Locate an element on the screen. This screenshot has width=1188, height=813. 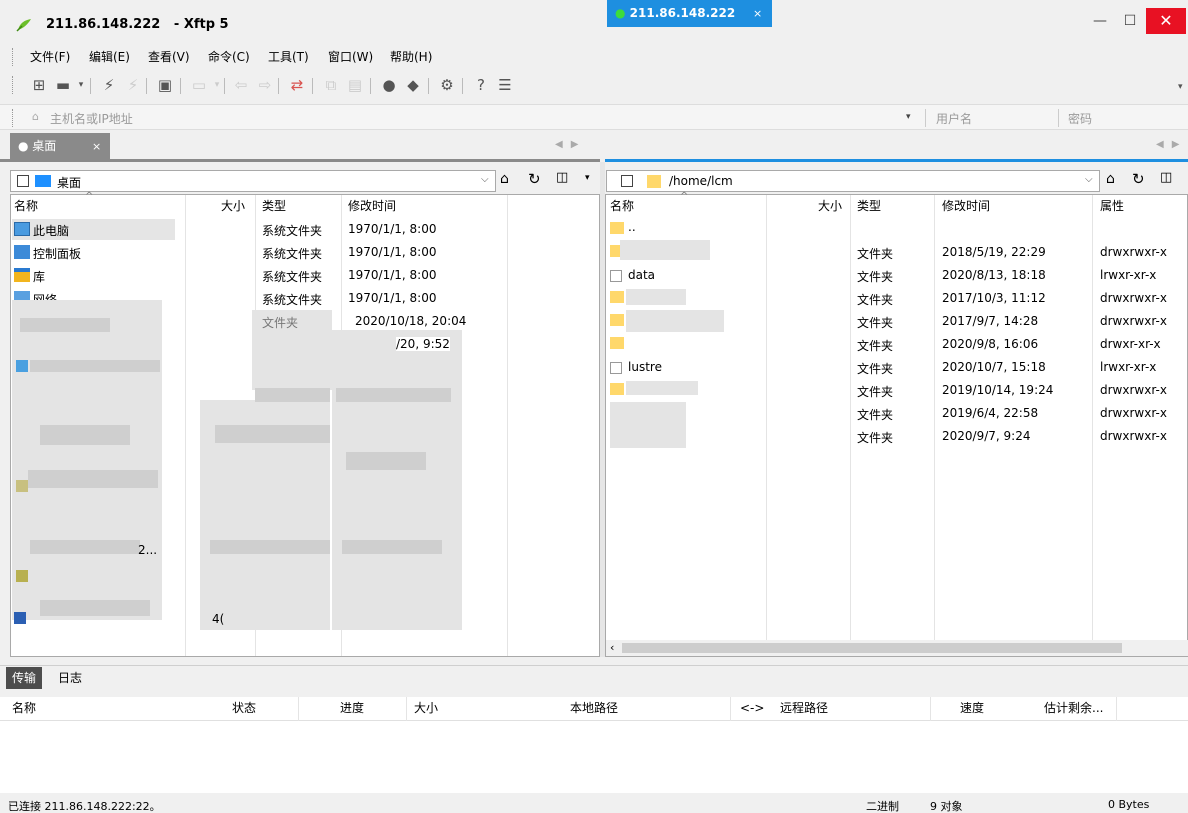
list-item: data is located at coordinates (641, 275).